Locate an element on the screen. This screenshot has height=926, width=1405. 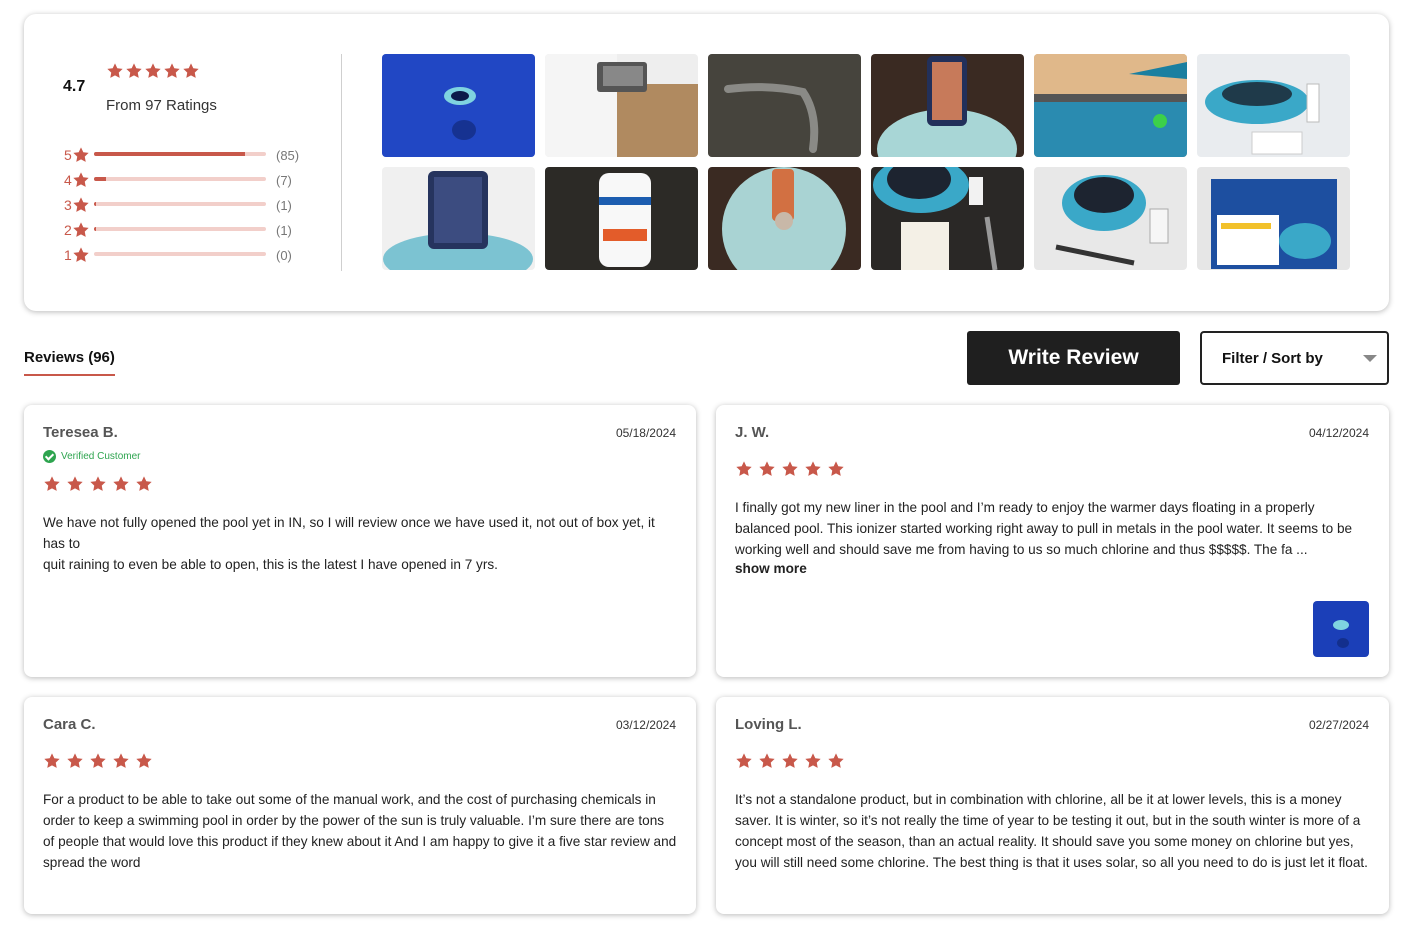
gallery-photo-counter is located at coordinates (1110, 218).